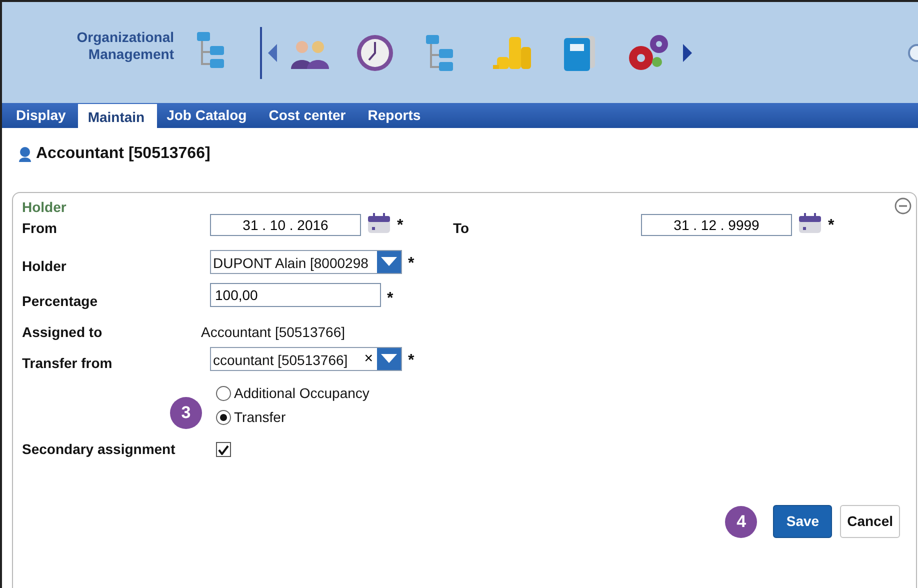  Describe the element at coordinates (39, 228) in the screenshot. I see `field-label: From` at that location.